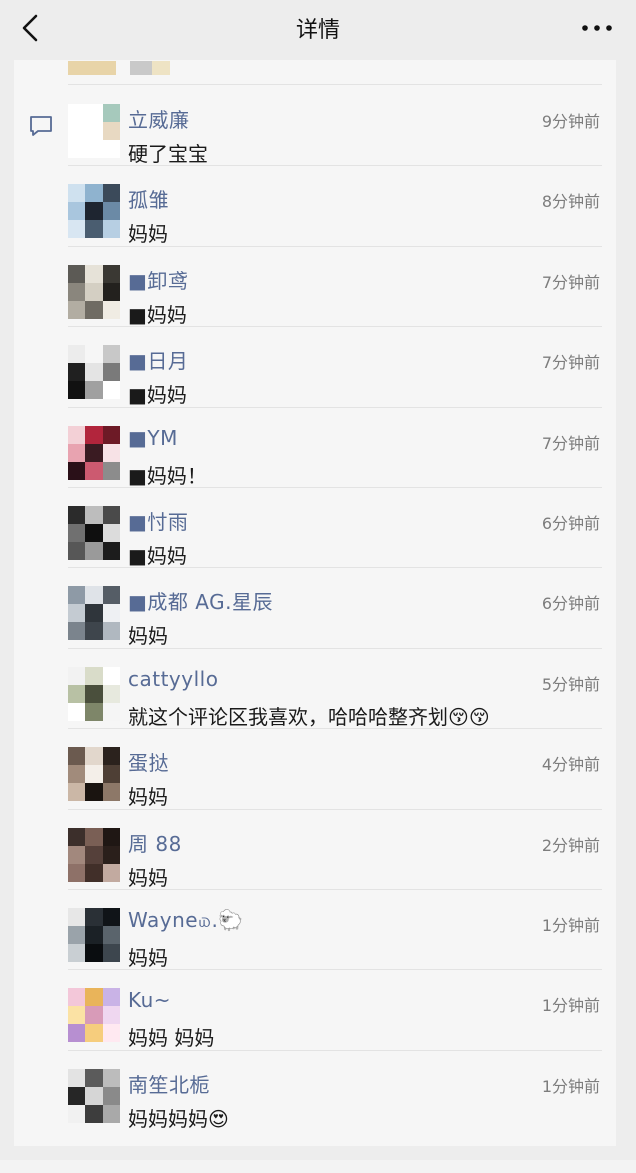 This screenshot has height=1173, width=636. I want to click on comment-author: 蛋挞, so click(148, 761).